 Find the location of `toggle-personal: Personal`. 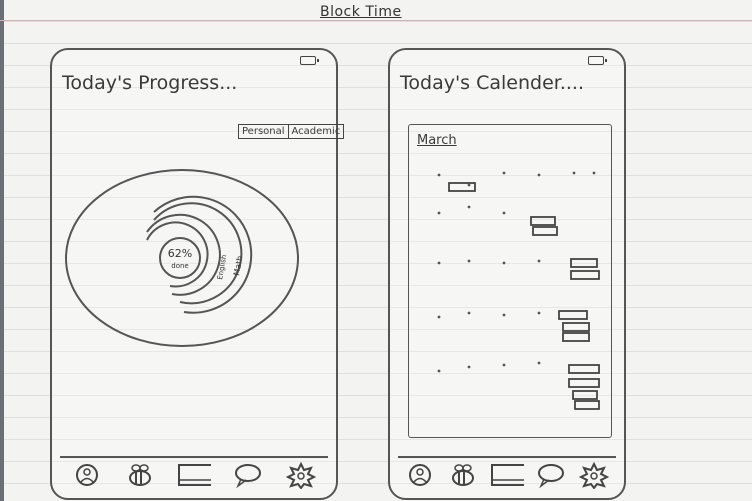

toggle-personal: Personal is located at coordinates (263, 131).